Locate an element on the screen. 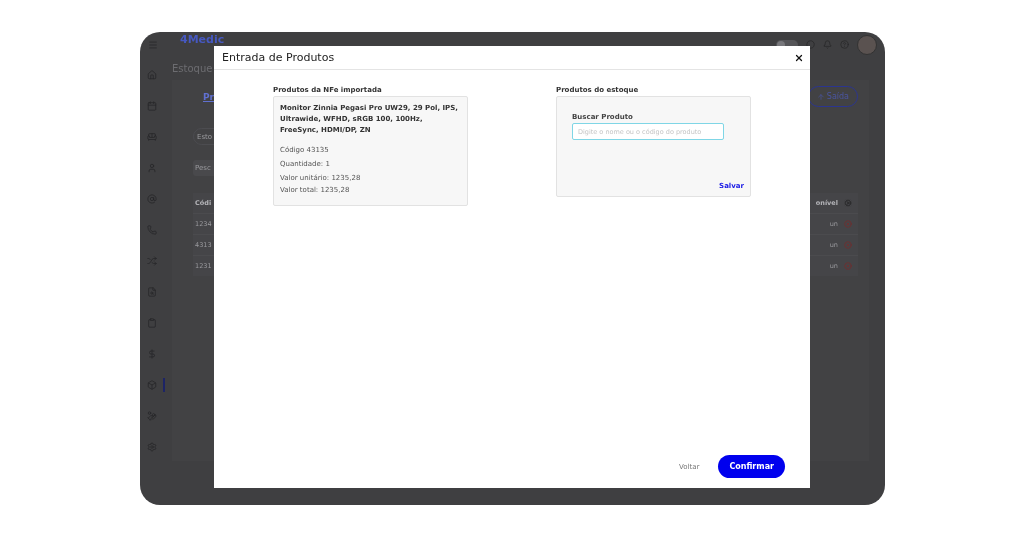 Image resolution: width=1024 pixels, height=538 pixels. avatar is located at coordinates (867, 44).